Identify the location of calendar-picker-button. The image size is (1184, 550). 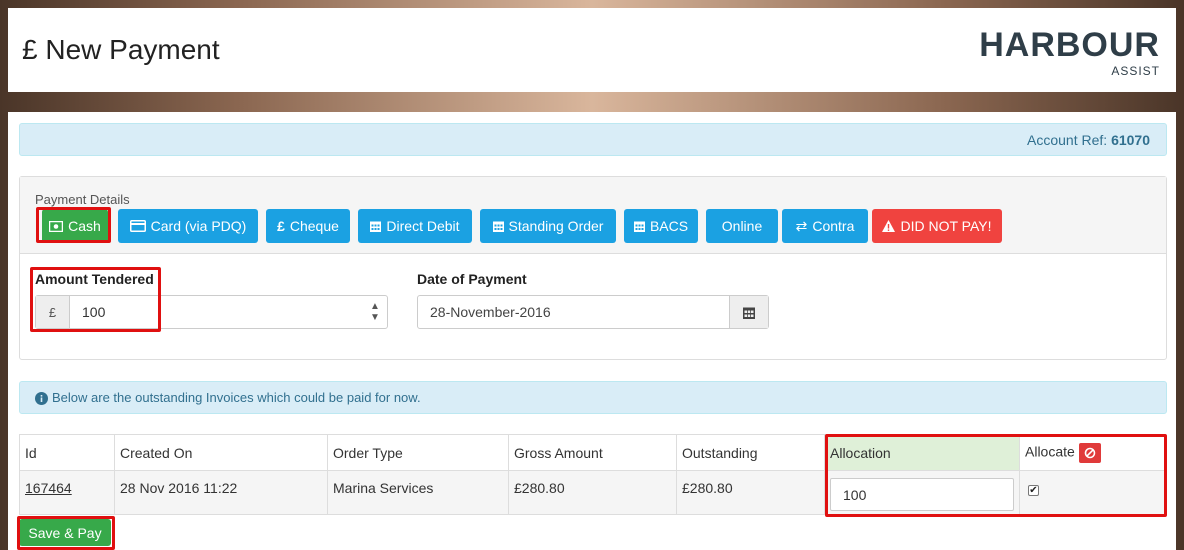
(748, 312).